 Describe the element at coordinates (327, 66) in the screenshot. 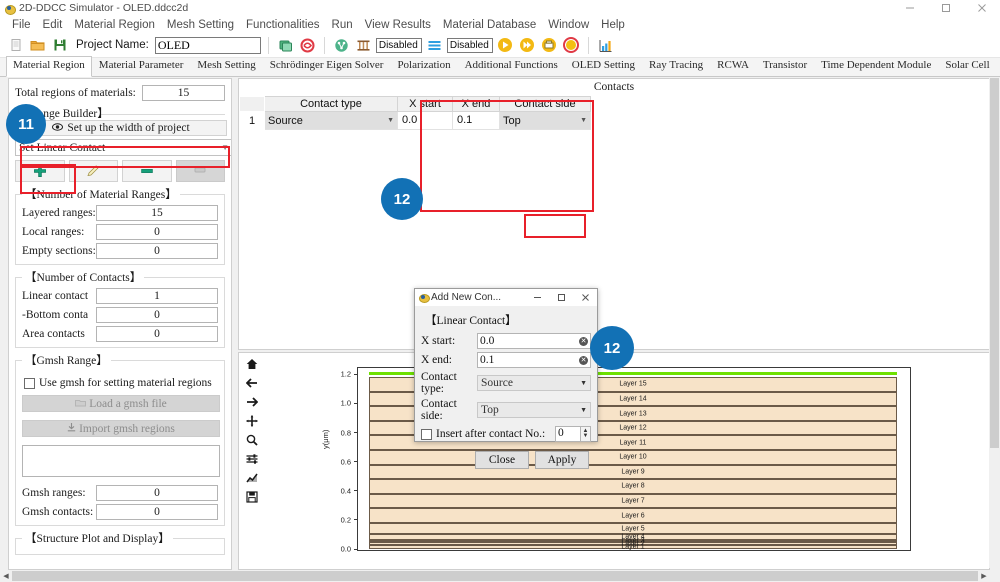

I see `tab-schrodinger-eigen-solver: Schrödinger Eigen Solver` at that location.